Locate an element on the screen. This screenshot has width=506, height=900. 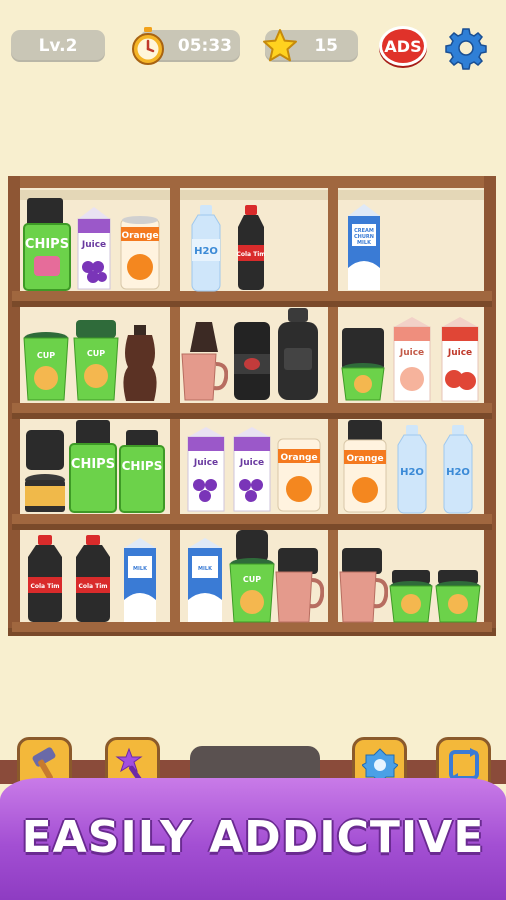
juice-carton-grape-2: Juice is located at coordinates (206, 469).